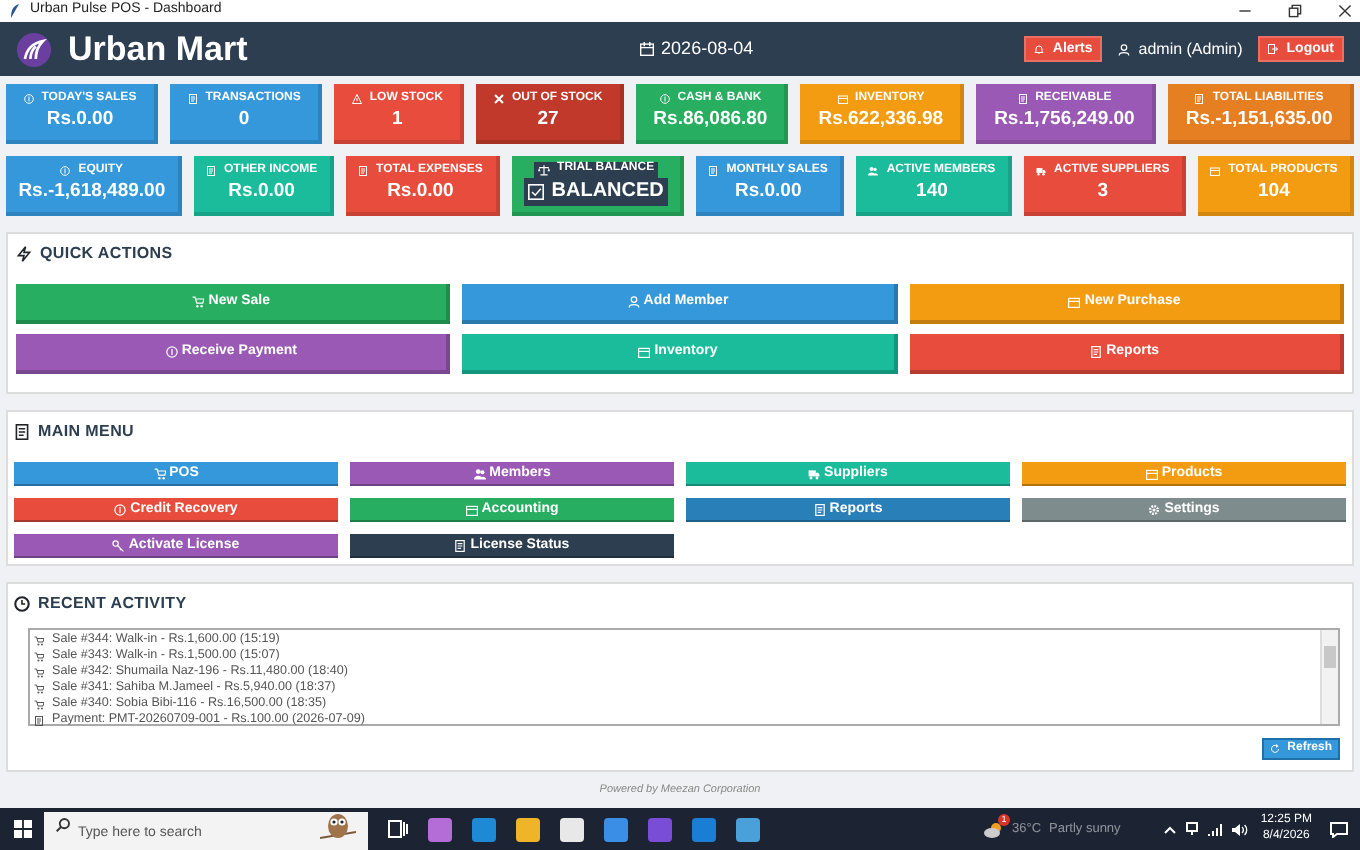  What do you see at coordinates (710, 119) in the screenshot?
I see `stat-value: Rs.86,086.80` at bounding box center [710, 119].